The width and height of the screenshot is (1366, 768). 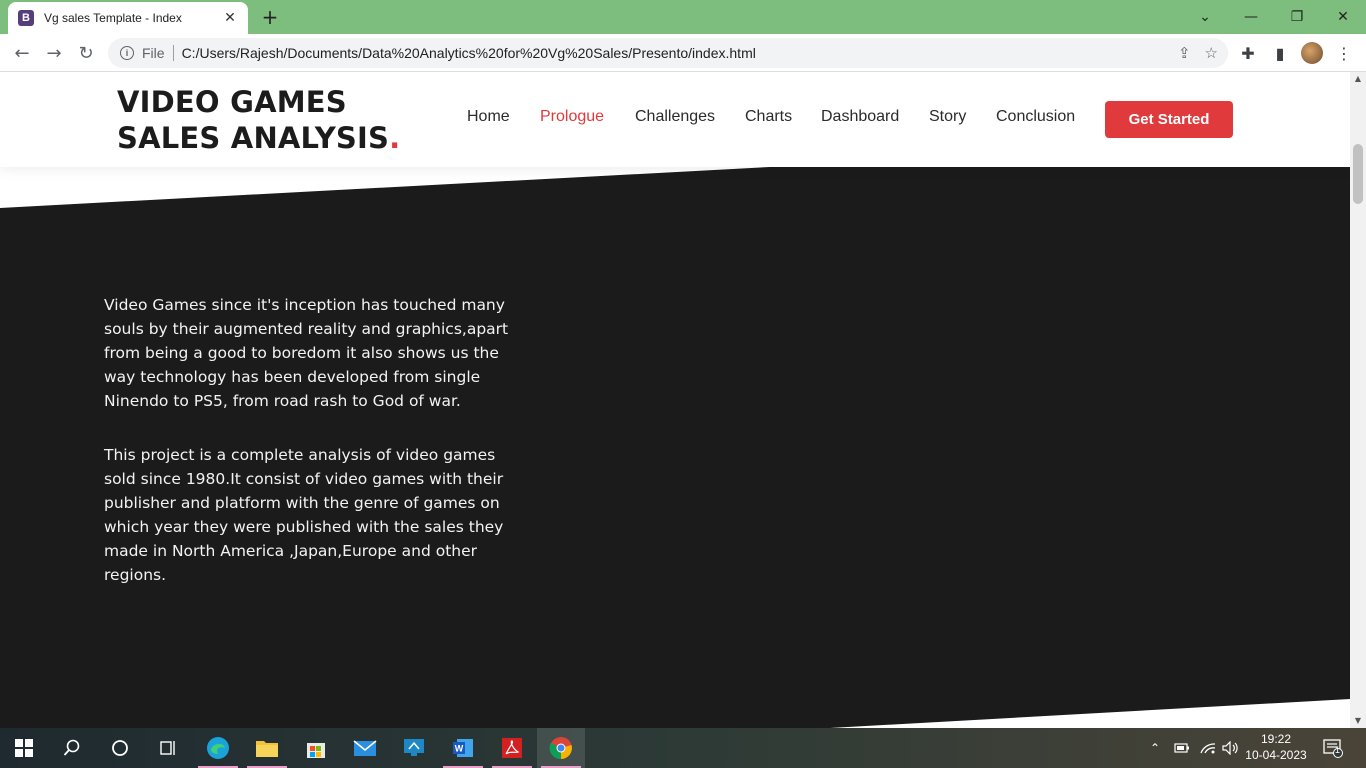 What do you see at coordinates (675, 117) in the screenshot?
I see `nav-challenges: Challenges` at bounding box center [675, 117].